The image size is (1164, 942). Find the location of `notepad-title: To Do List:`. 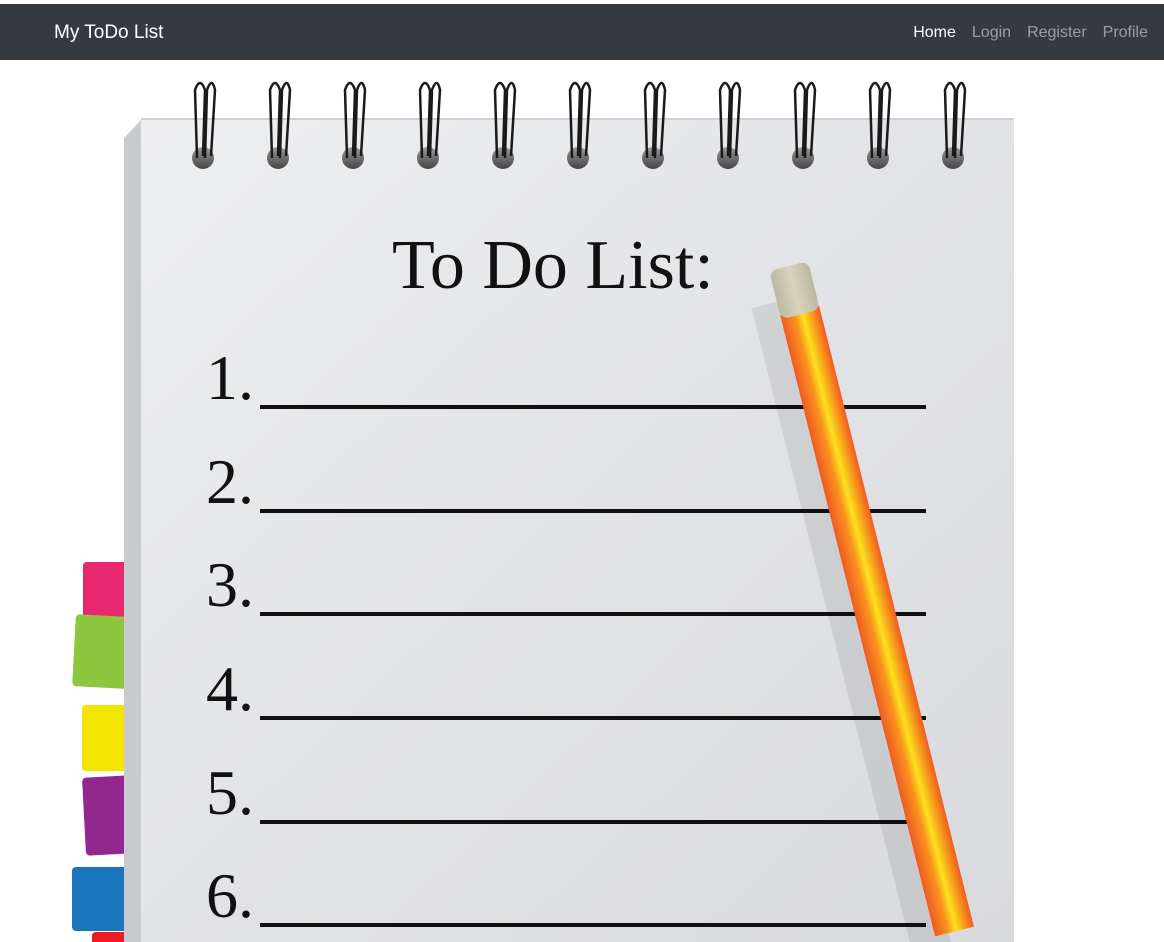

notepad-title: To Do List: is located at coordinates (553, 265).